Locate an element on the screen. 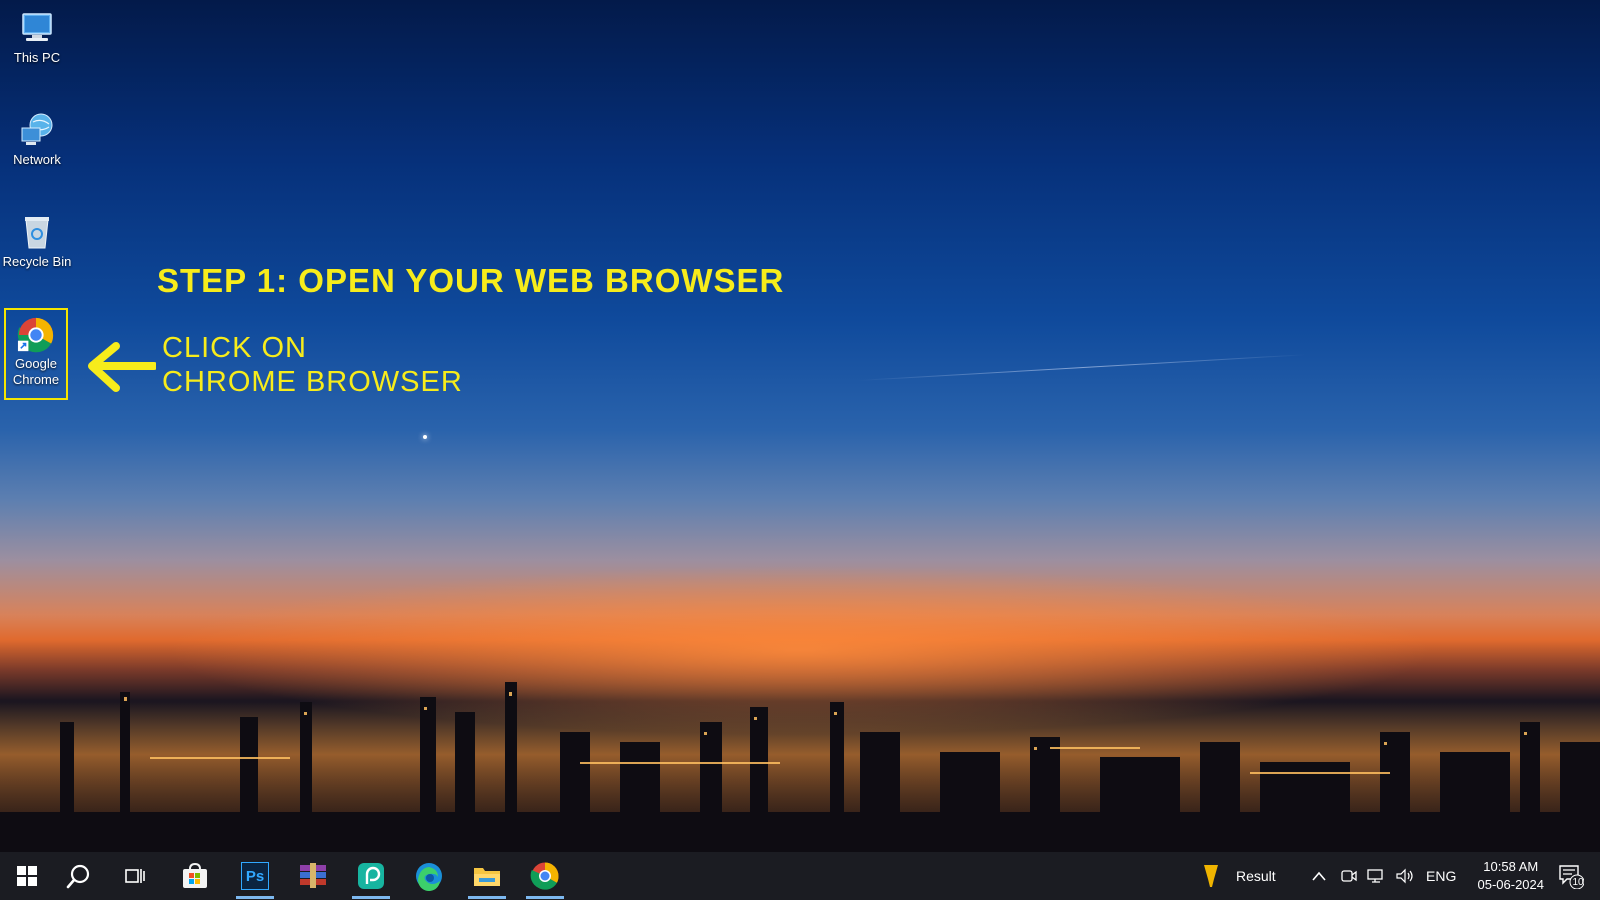 The image size is (1600, 900). photoshop-icon: Ps is located at coordinates (255, 876).